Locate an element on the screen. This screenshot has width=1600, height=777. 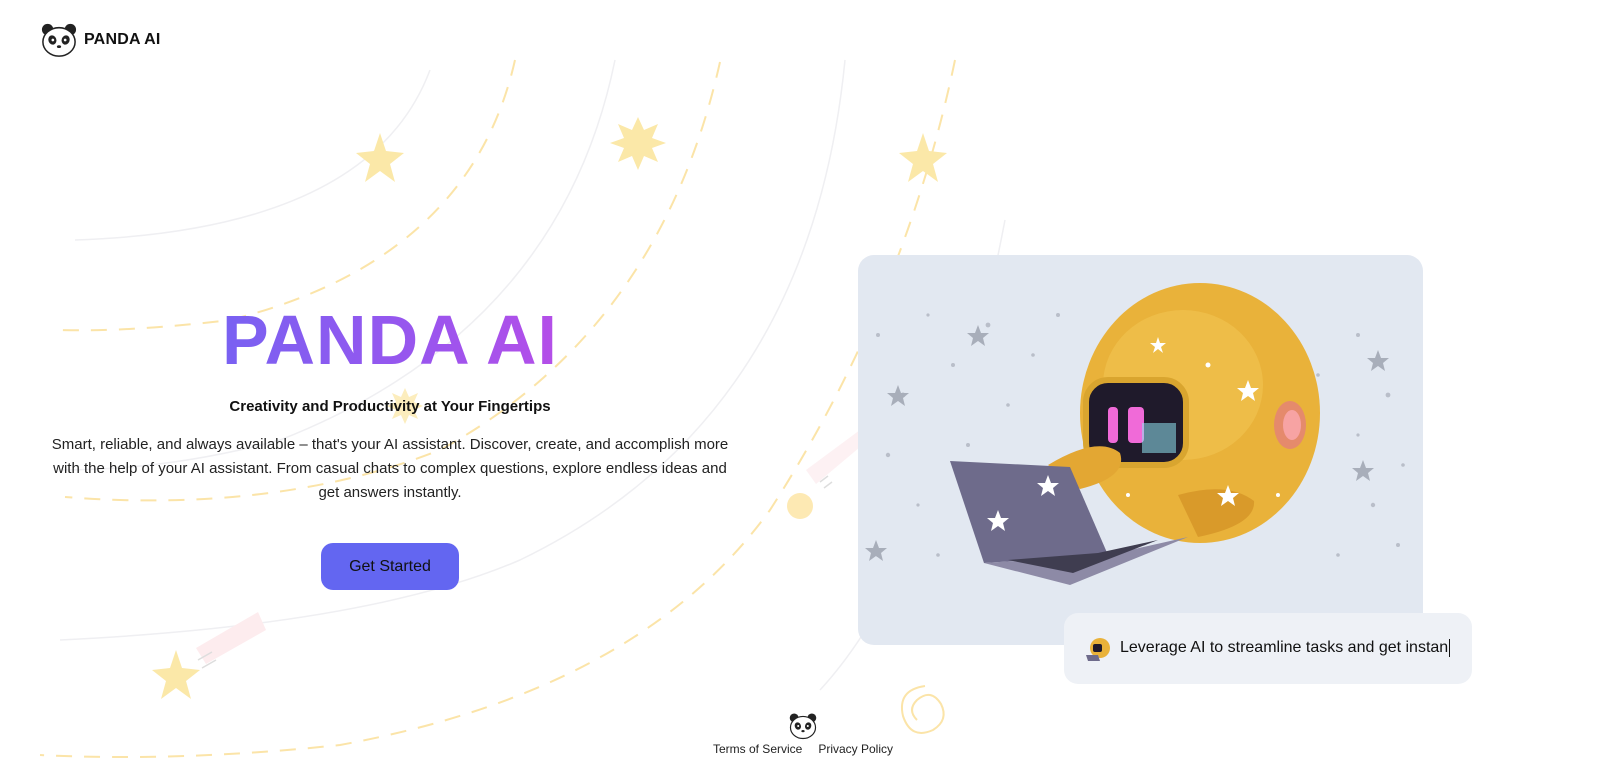
site-header: PANDA AI is located at coordinates (100, 40).